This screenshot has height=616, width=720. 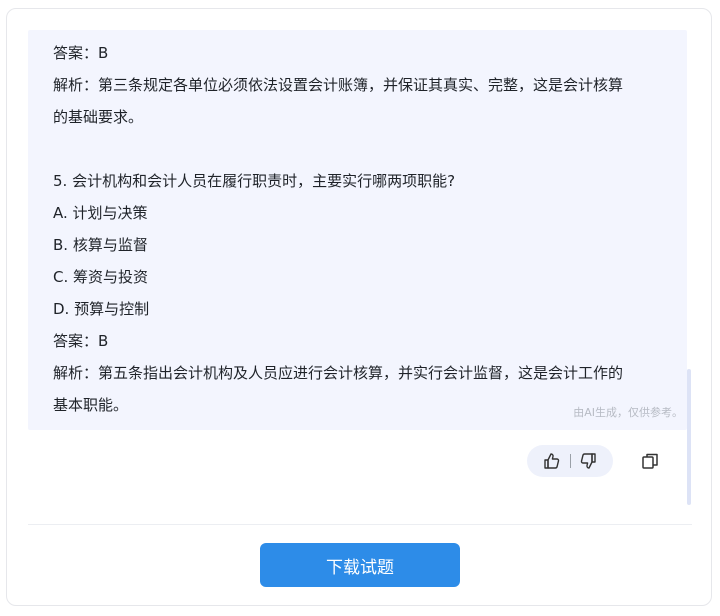 I want to click on option-d: D. 预算与控制, so click(x=101, y=309).